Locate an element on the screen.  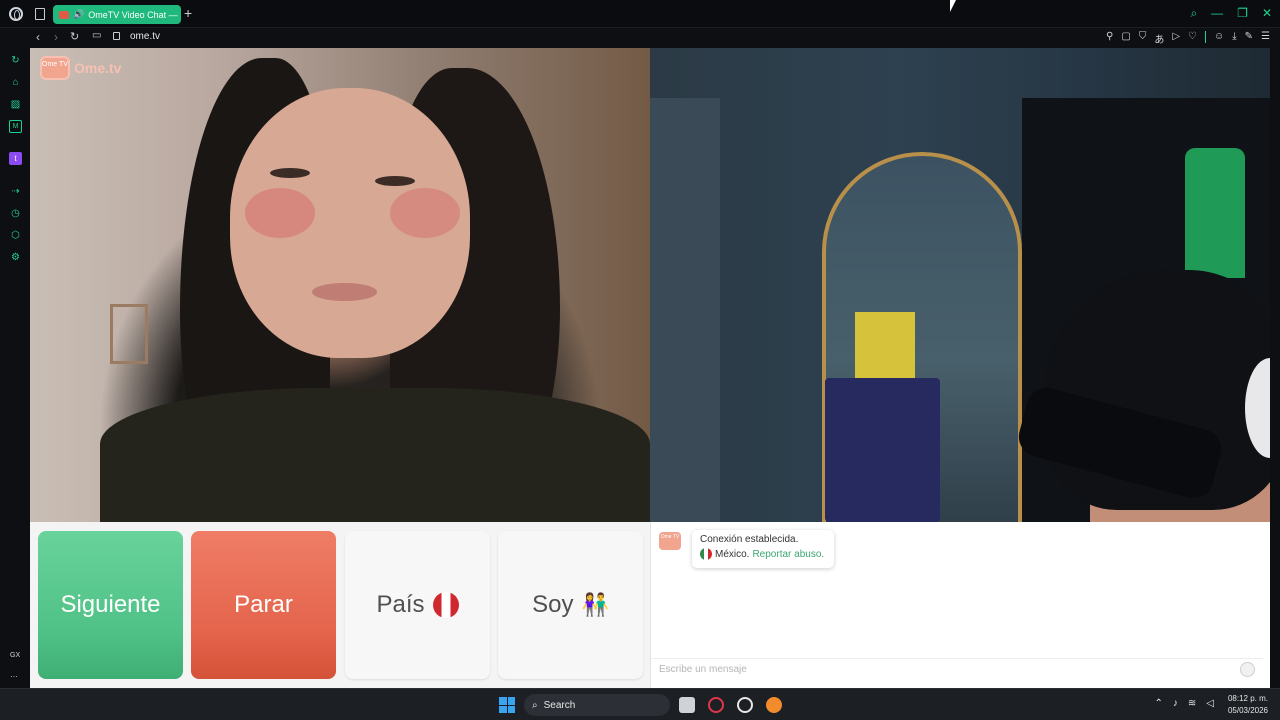
stop-button: Parar is located at coordinates (263, 605).